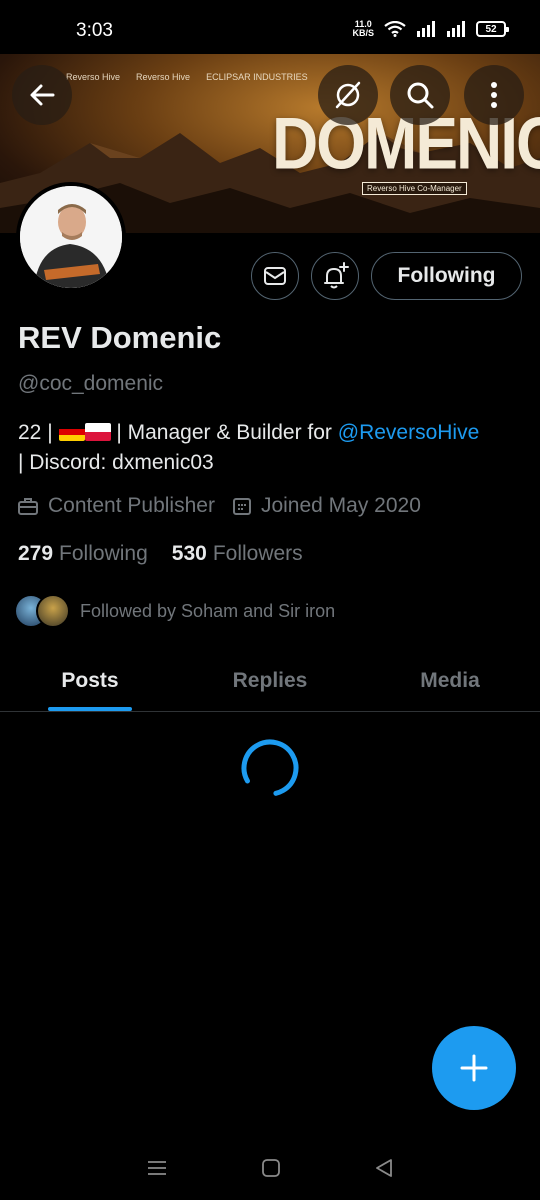 Image resolution: width=540 pixels, height=1200 pixels. What do you see at coordinates (90, 680) in the screenshot?
I see `tab-posts: Posts` at bounding box center [90, 680].